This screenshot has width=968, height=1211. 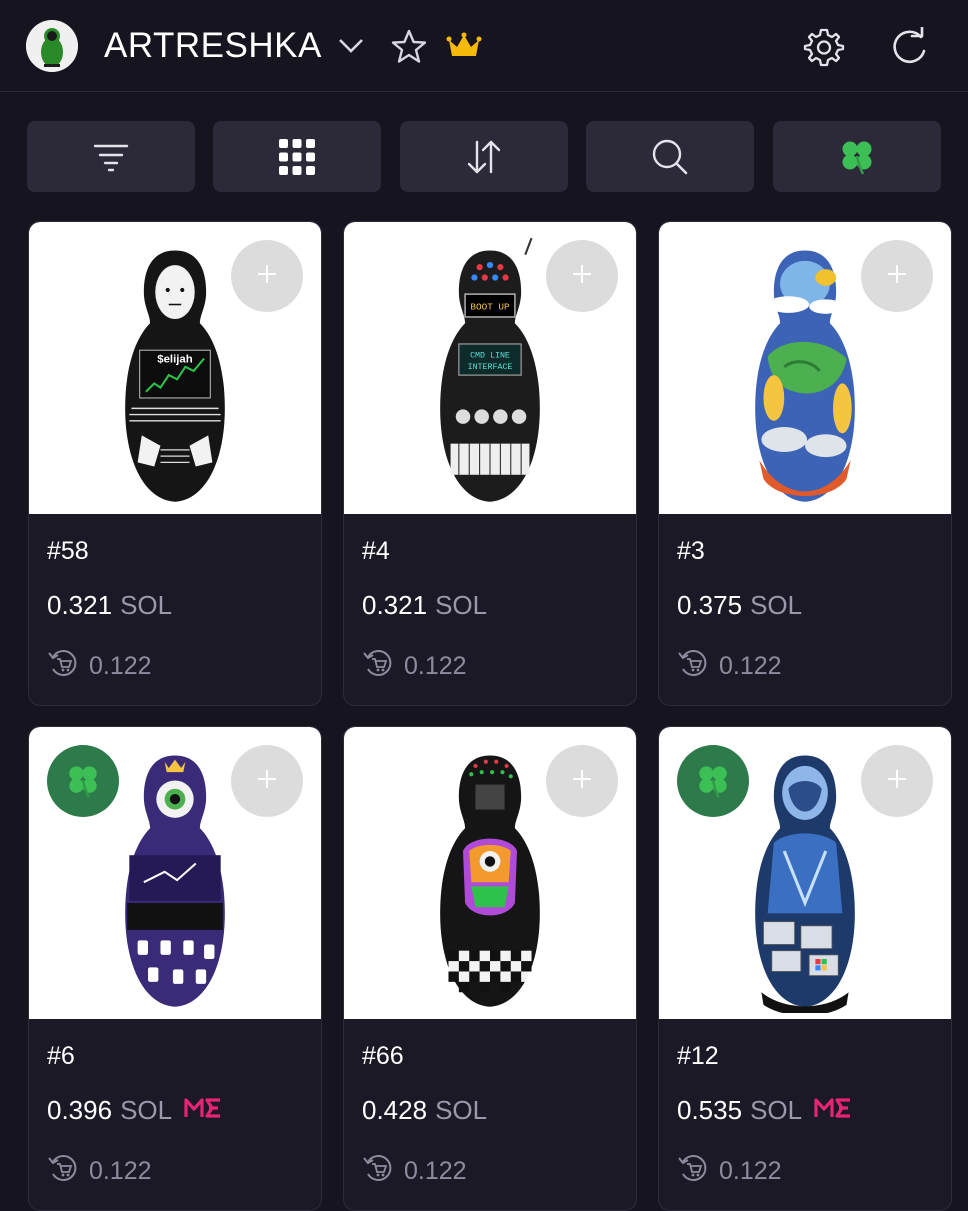 I want to click on filter-button, so click(x=111, y=156).